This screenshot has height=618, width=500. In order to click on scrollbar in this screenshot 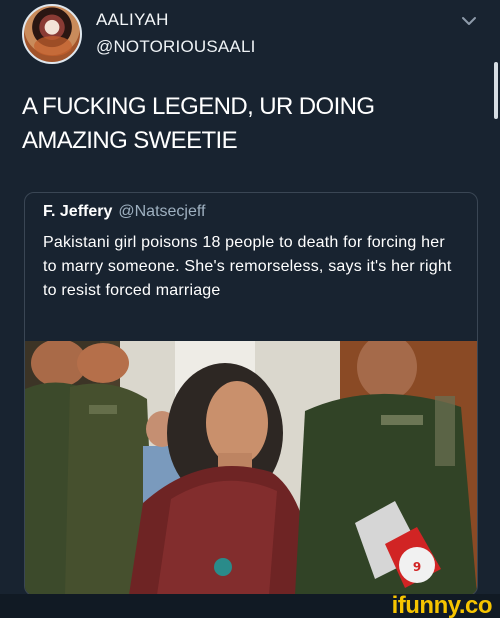, I will do `click(496, 90)`.